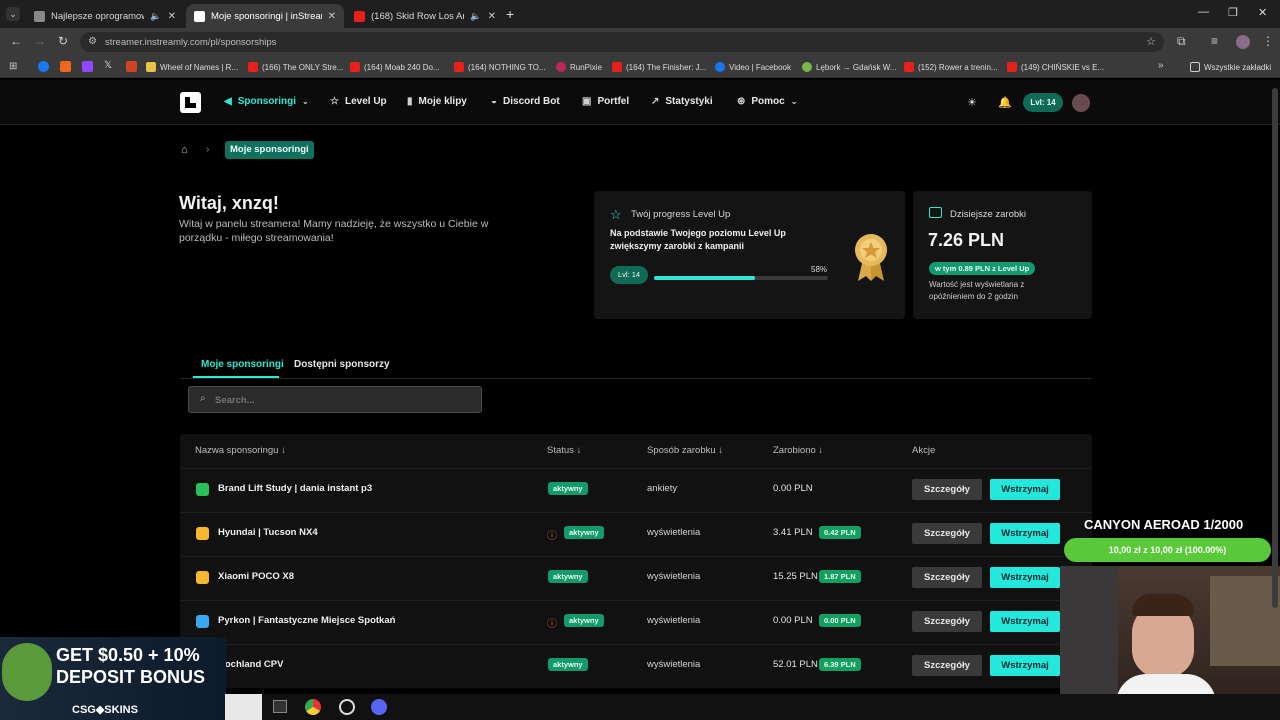 The image size is (1280, 720). I want to click on search-box: ⌕, so click(335, 399).